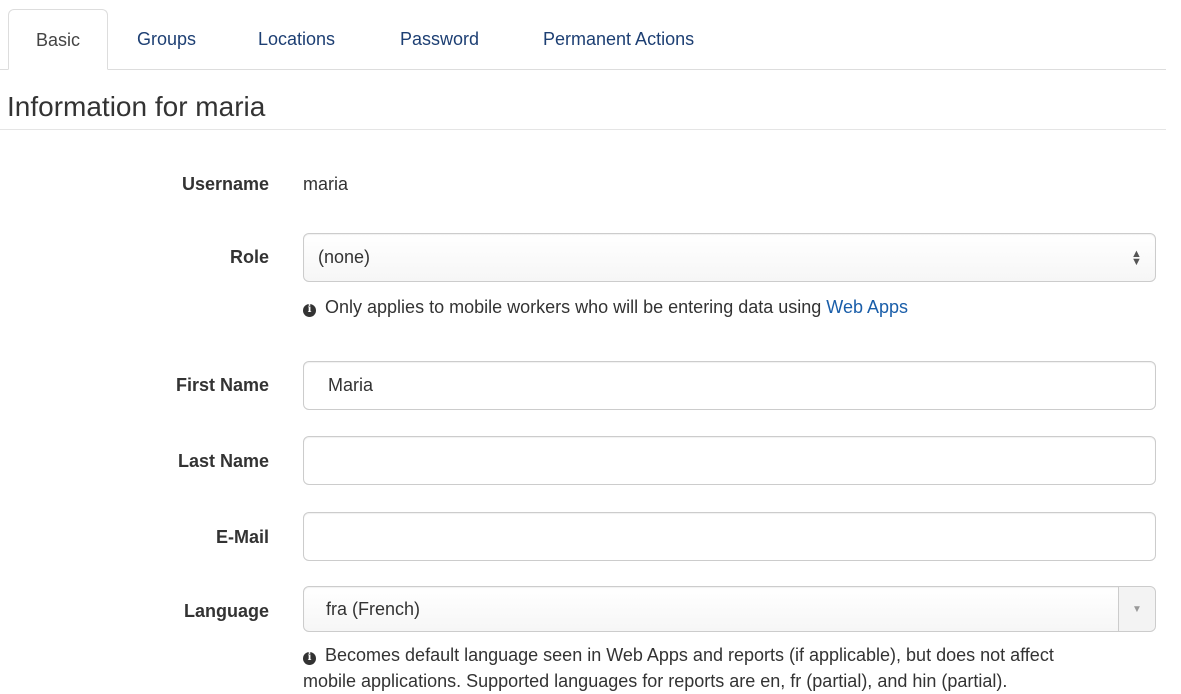 Image resolution: width=1181 pixels, height=694 pixels. I want to click on language-label: Language, so click(226, 611).